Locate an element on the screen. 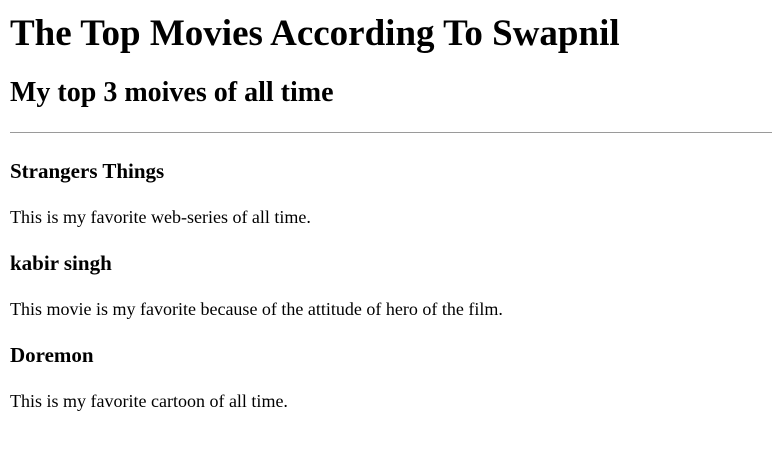 This screenshot has width=772, height=457. movie-title: Strangers Things is located at coordinates (87, 171).